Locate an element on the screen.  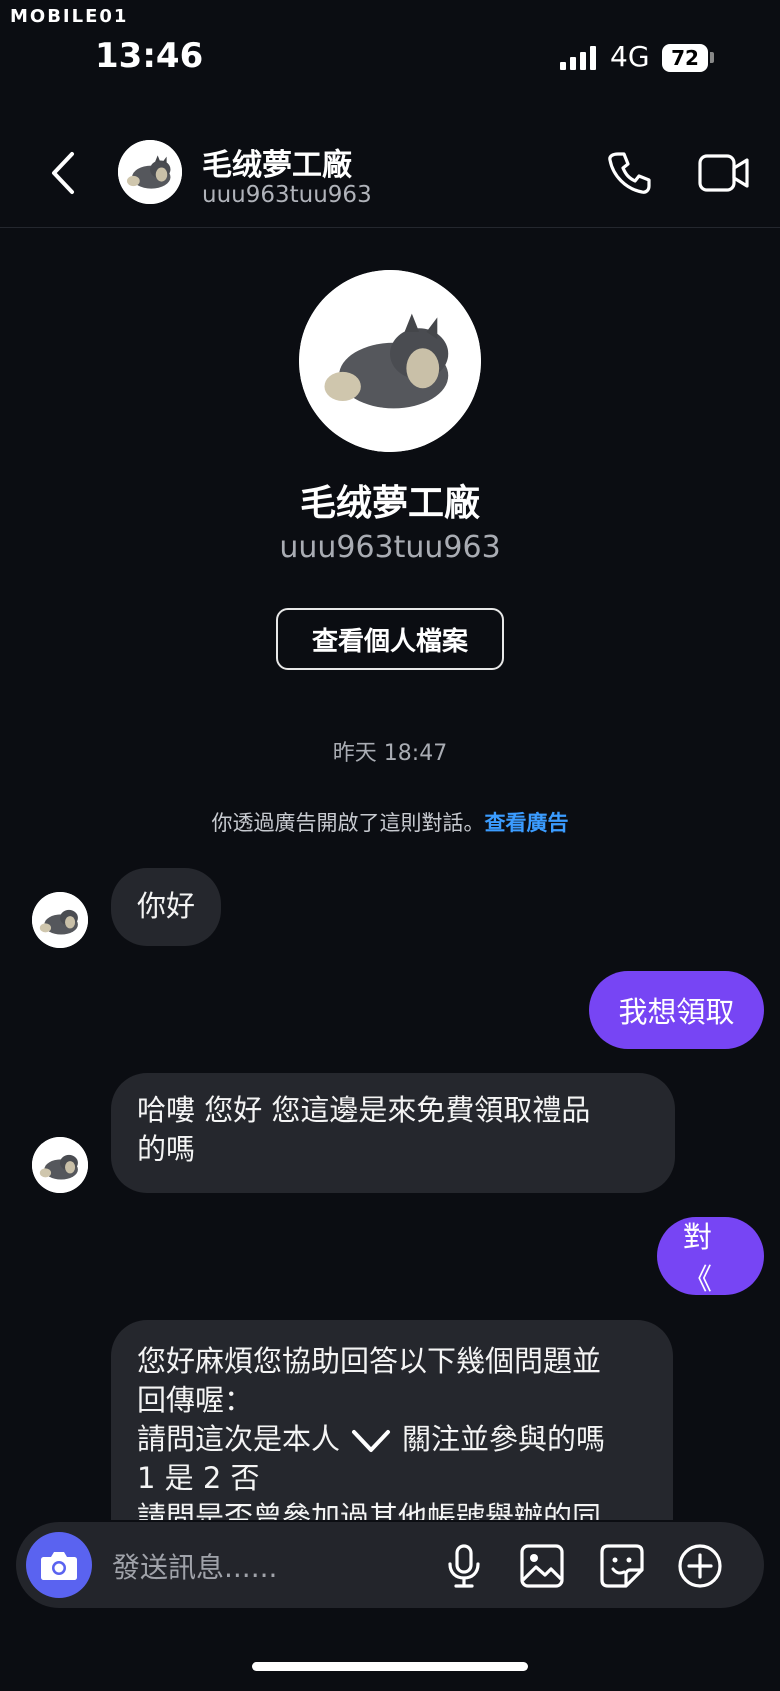
video-call-icon is located at coordinates (724, 173).